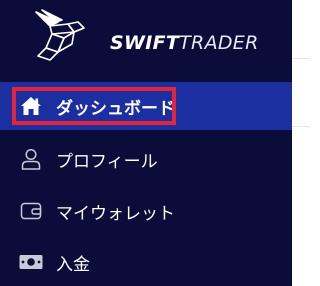 The image size is (320, 286). I want to click on nav-item-label: 入金, so click(73, 264).